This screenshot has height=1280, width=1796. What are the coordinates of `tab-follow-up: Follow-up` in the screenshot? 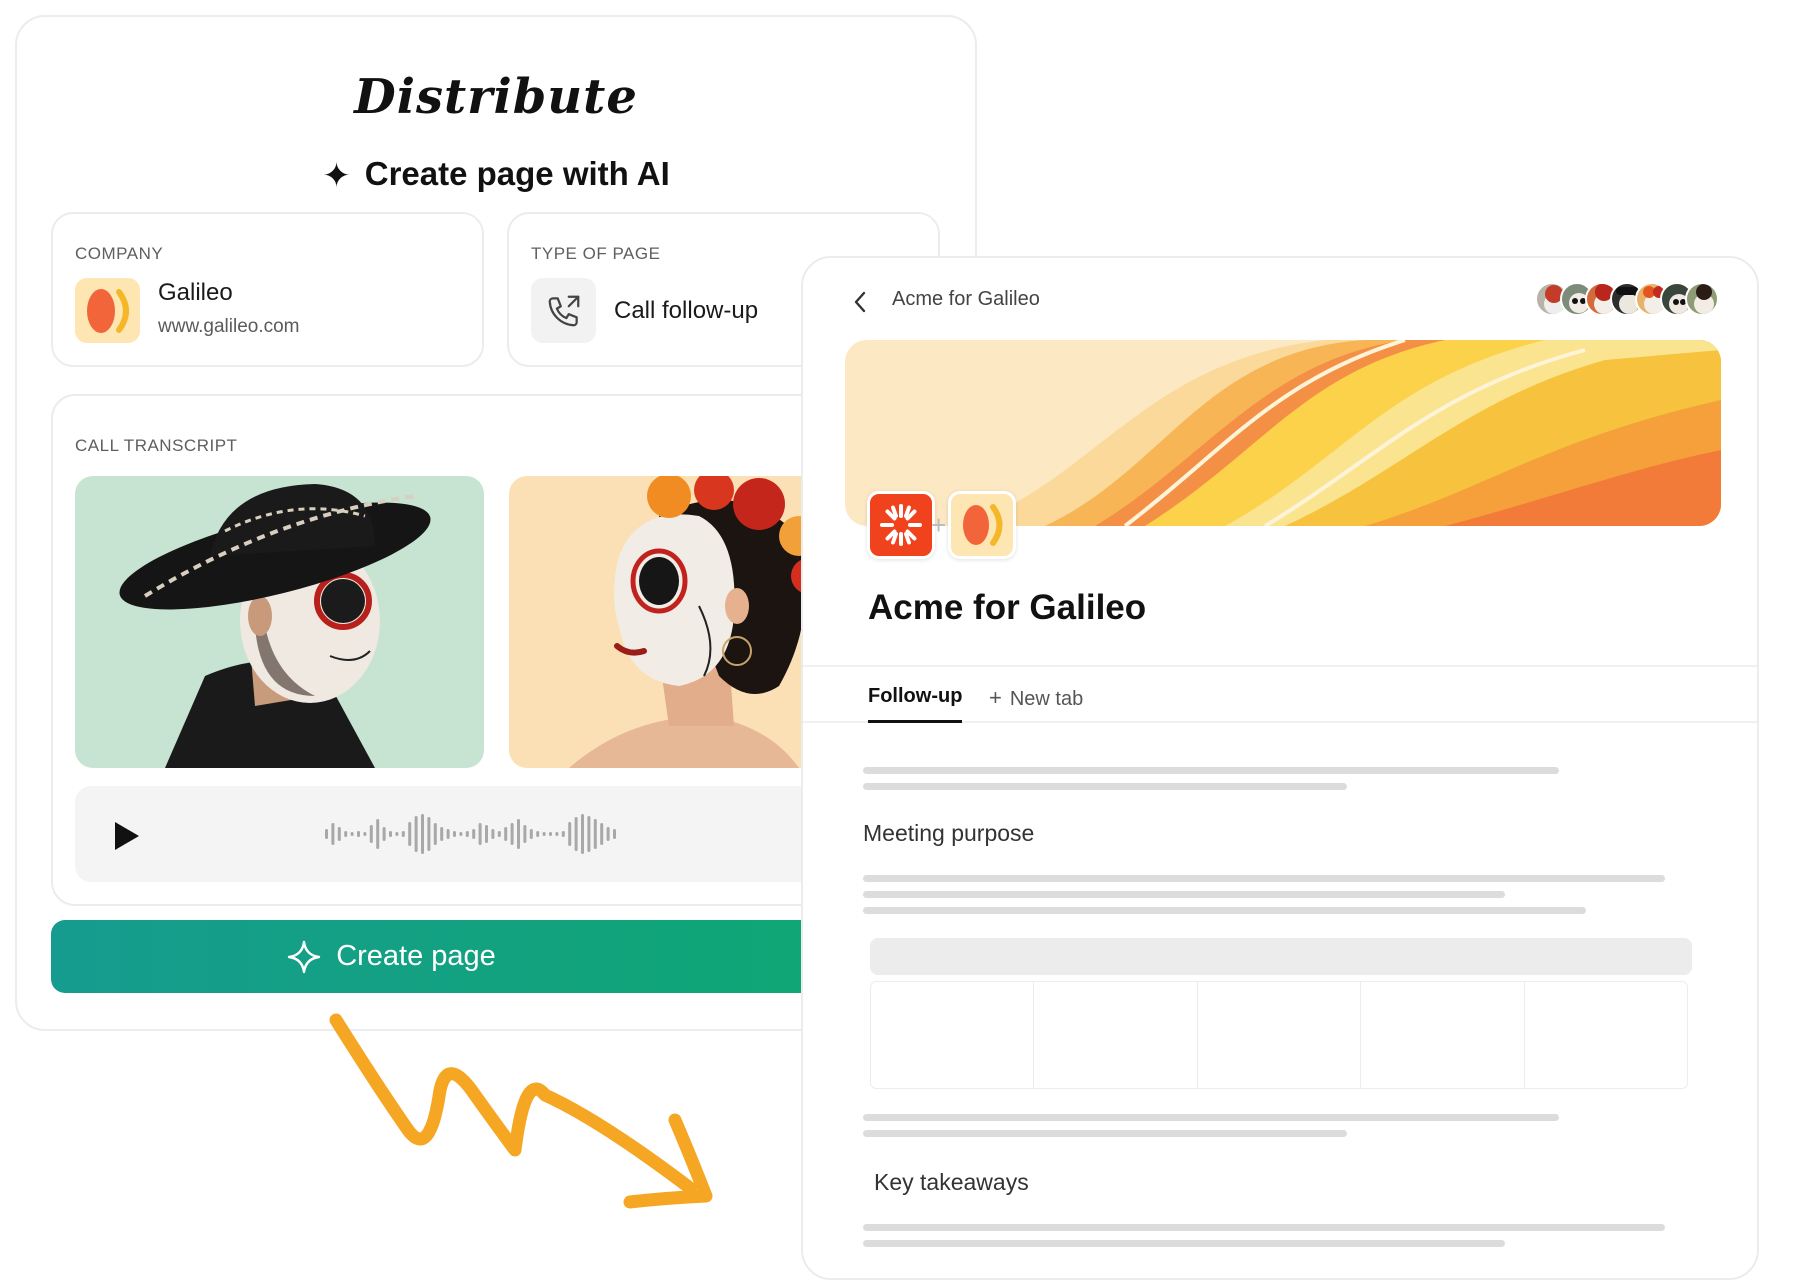 It's located at (915, 704).